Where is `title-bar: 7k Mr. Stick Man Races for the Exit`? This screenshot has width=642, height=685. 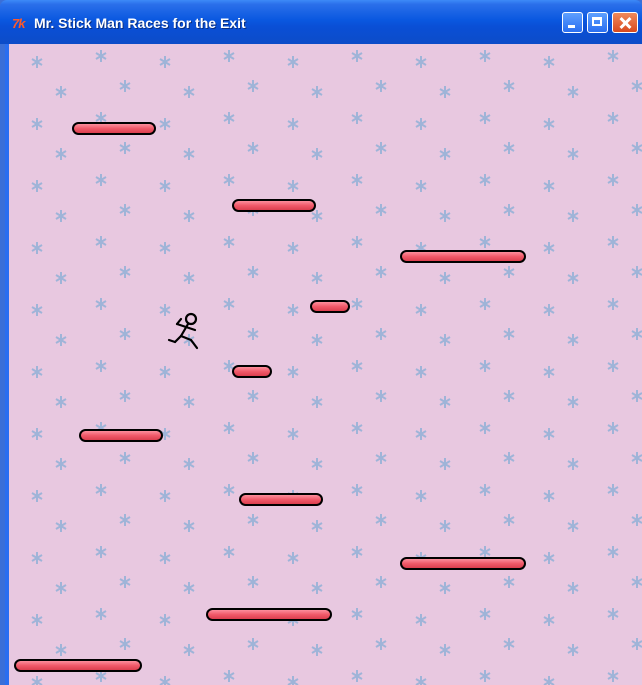
title-bar: 7k Mr. Stick Man Races for the Exit is located at coordinates (321, 22).